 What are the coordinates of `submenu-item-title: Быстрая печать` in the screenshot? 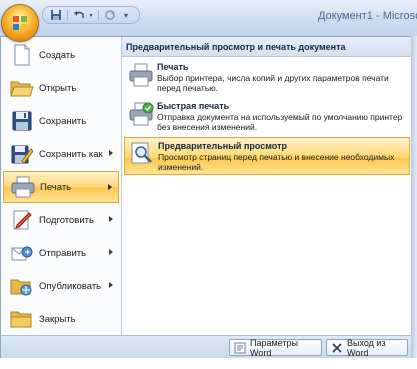 It's located at (193, 106).